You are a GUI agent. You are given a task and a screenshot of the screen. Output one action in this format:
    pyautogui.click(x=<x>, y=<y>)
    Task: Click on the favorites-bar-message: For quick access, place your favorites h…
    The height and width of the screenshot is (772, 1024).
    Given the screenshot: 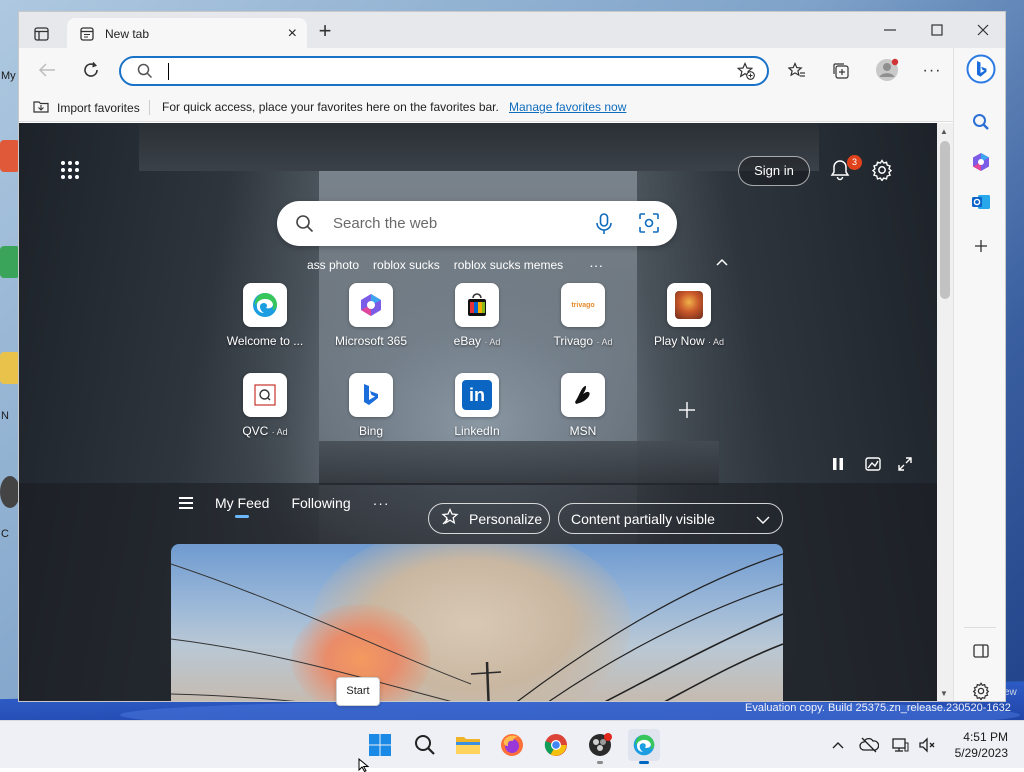 What is the action you would take?
    pyautogui.click(x=330, y=107)
    